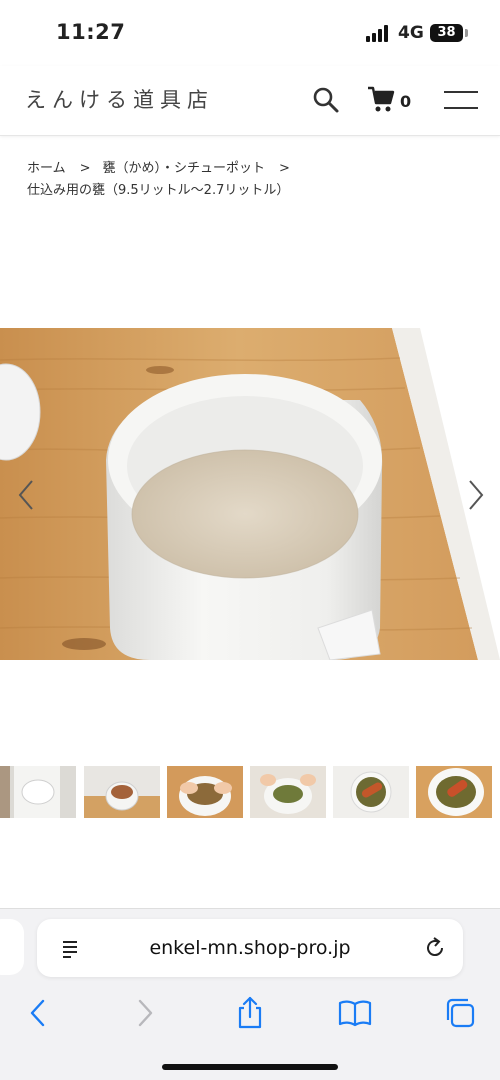  Describe the element at coordinates (250, 101) in the screenshot. I see `site-header: えんける道具店 0` at that location.